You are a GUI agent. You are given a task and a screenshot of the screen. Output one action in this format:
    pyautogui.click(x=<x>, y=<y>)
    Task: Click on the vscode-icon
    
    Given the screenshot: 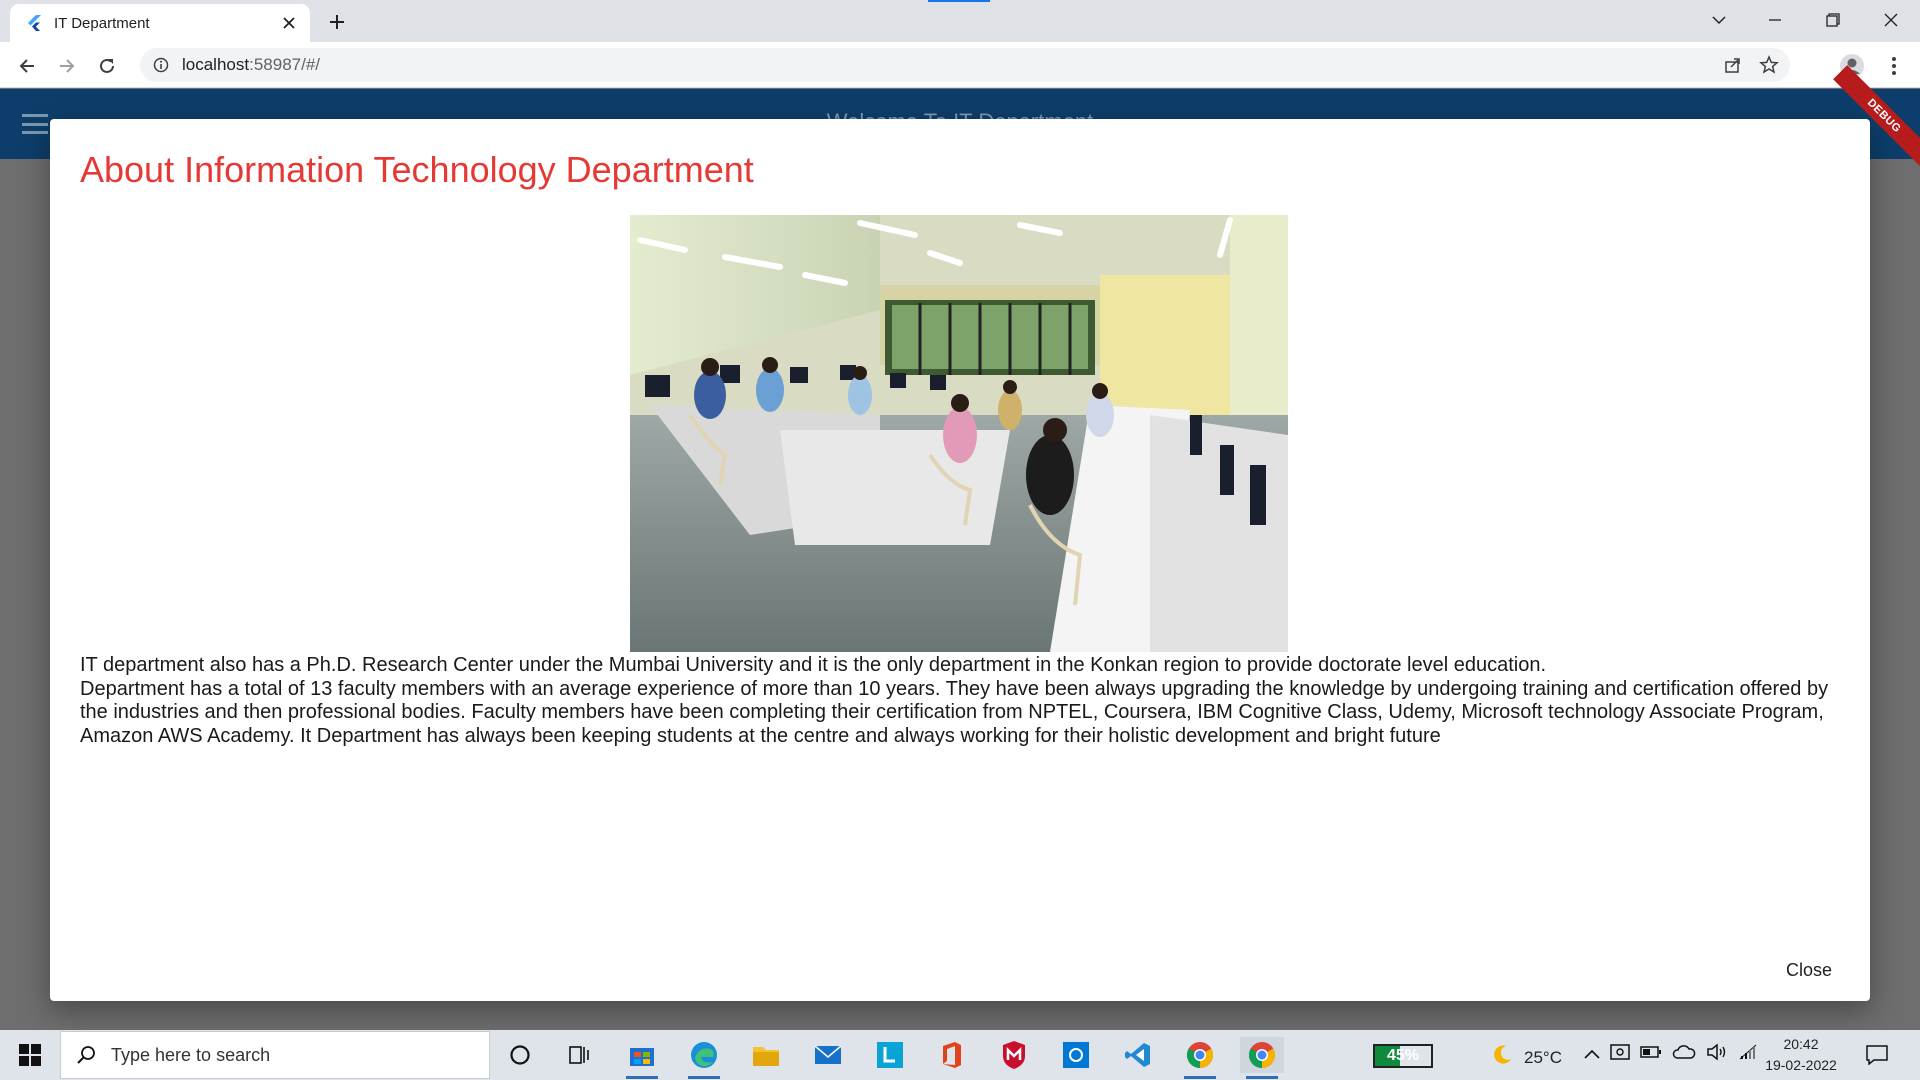 What is the action you would take?
    pyautogui.click(x=1138, y=1055)
    